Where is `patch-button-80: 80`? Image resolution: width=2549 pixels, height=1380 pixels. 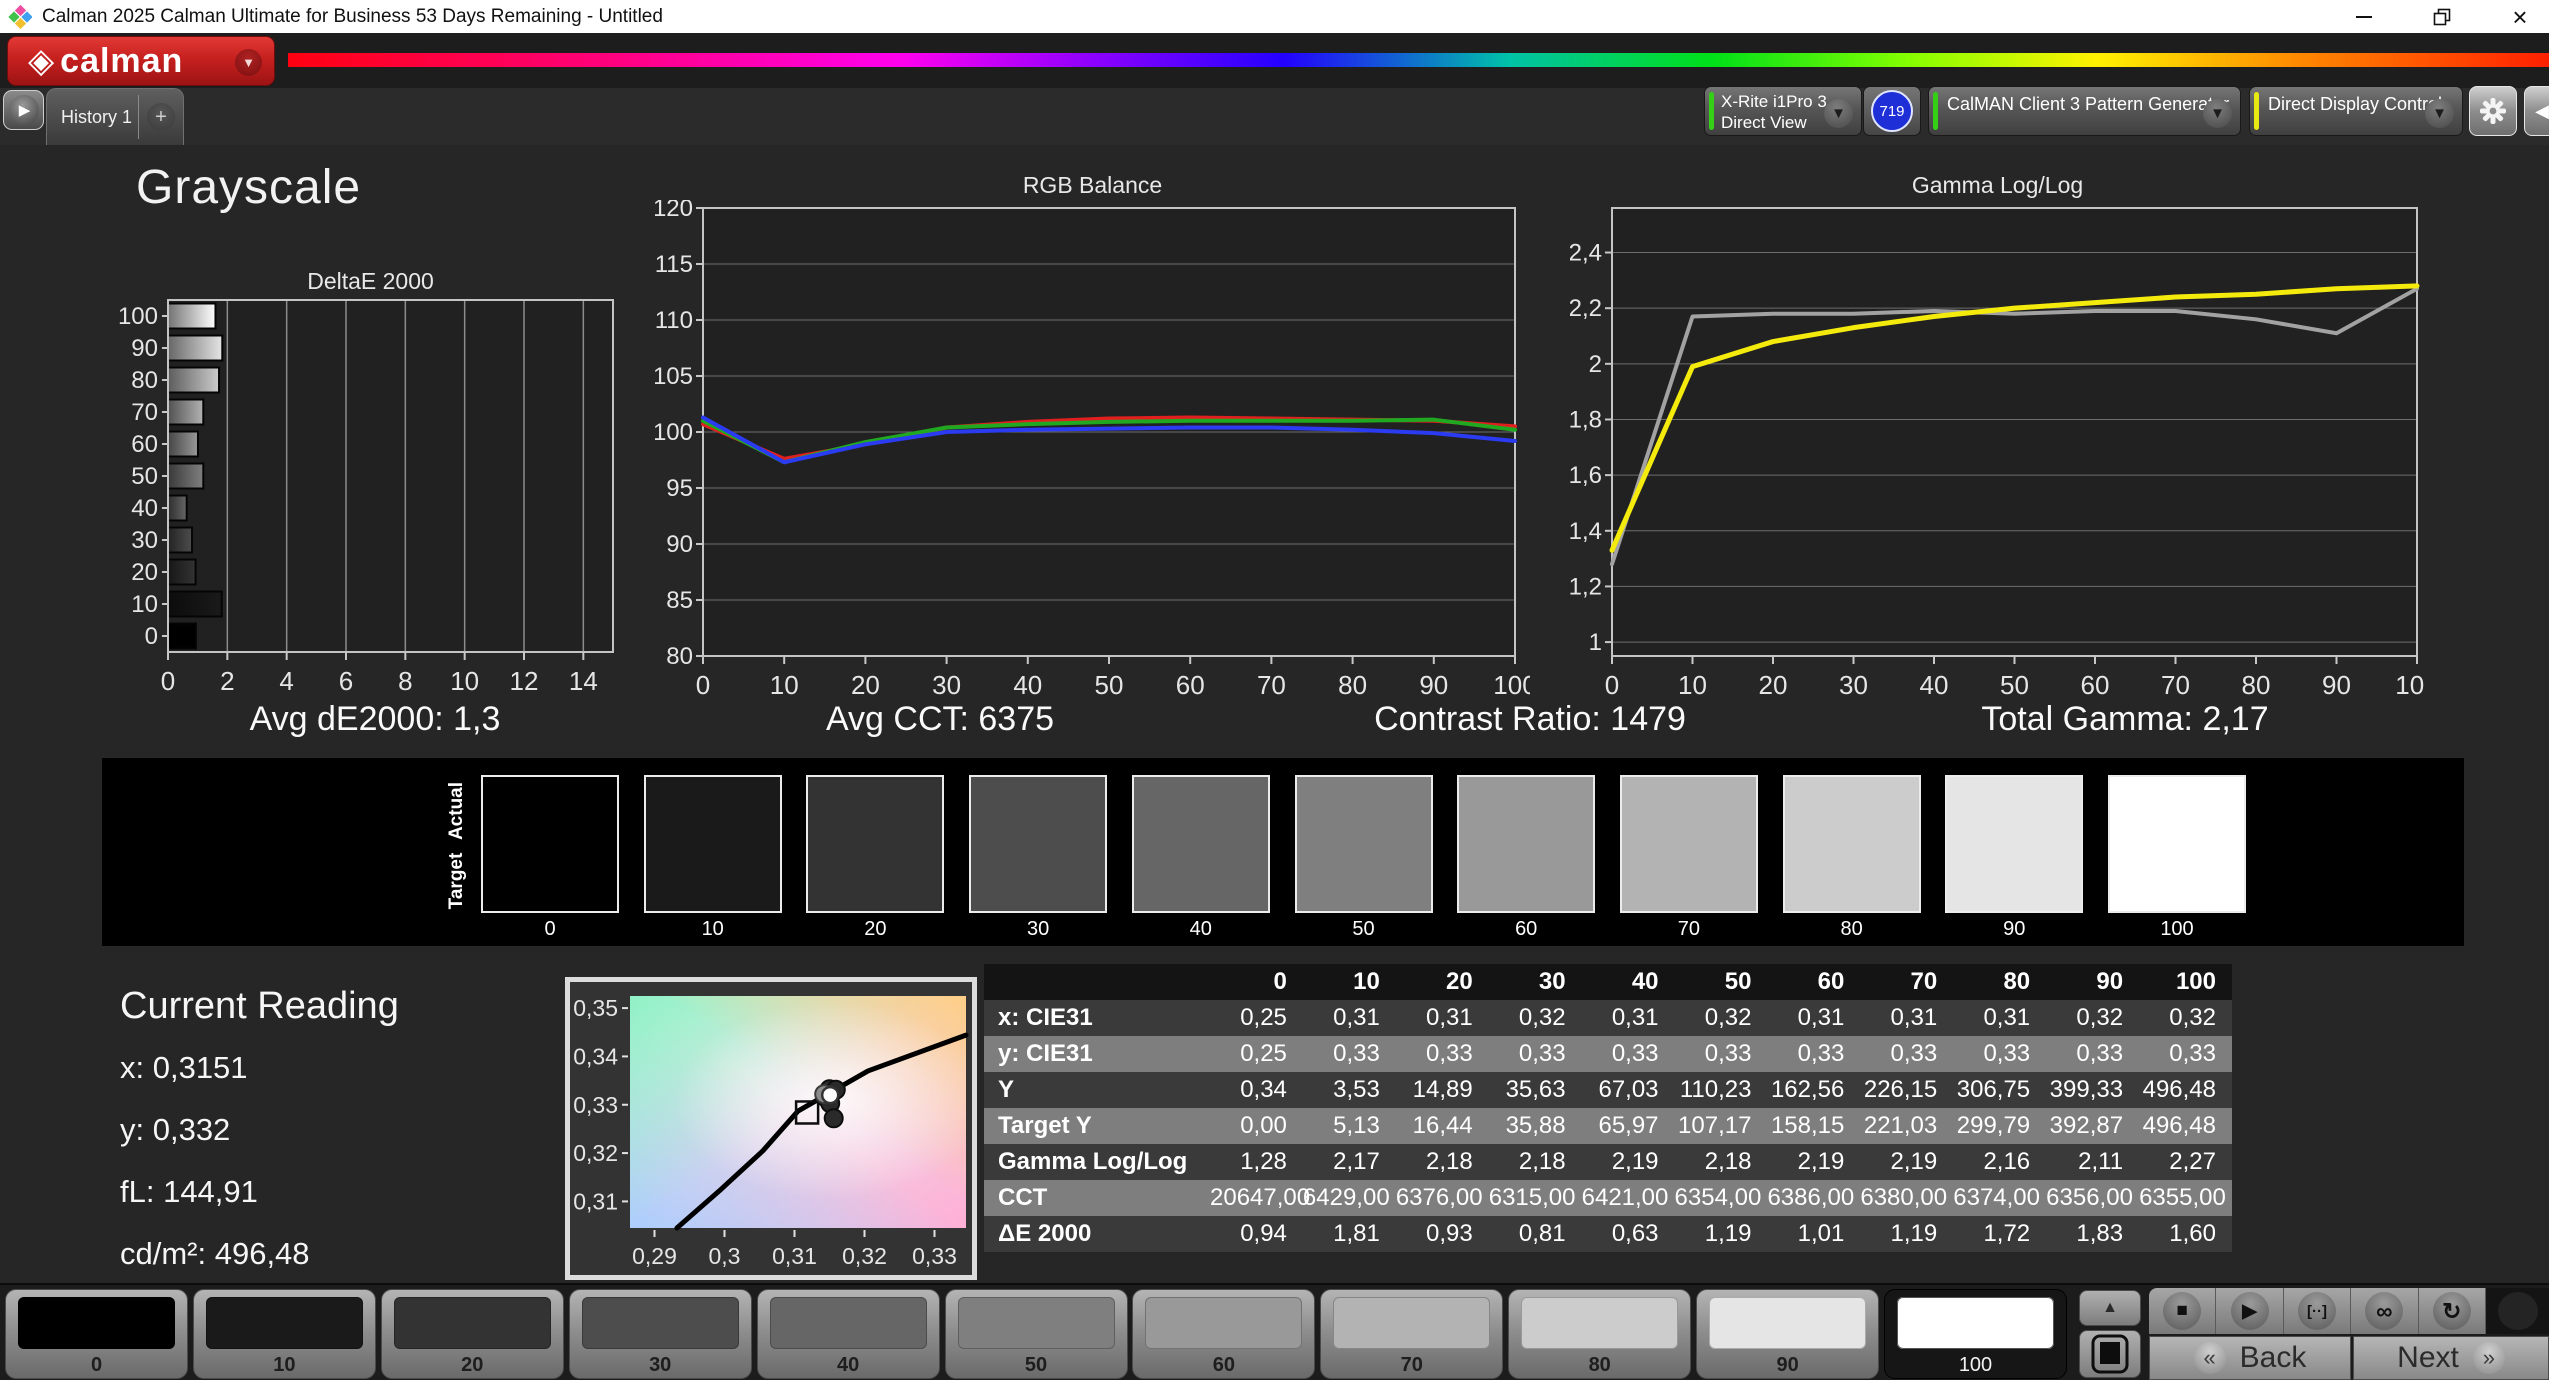 patch-button-80: 80 is located at coordinates (1600, 1334).